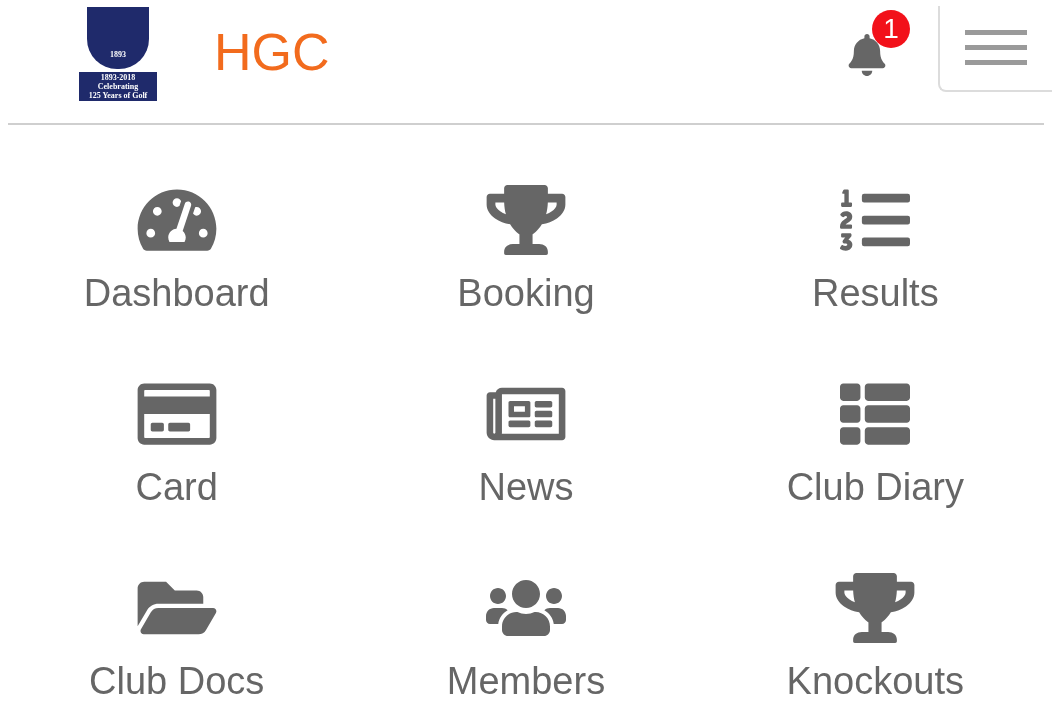  What do you see at coordinates (526, 445) in the screenshot?
I see `menu-tile: News` at bounding box center [526, 445].